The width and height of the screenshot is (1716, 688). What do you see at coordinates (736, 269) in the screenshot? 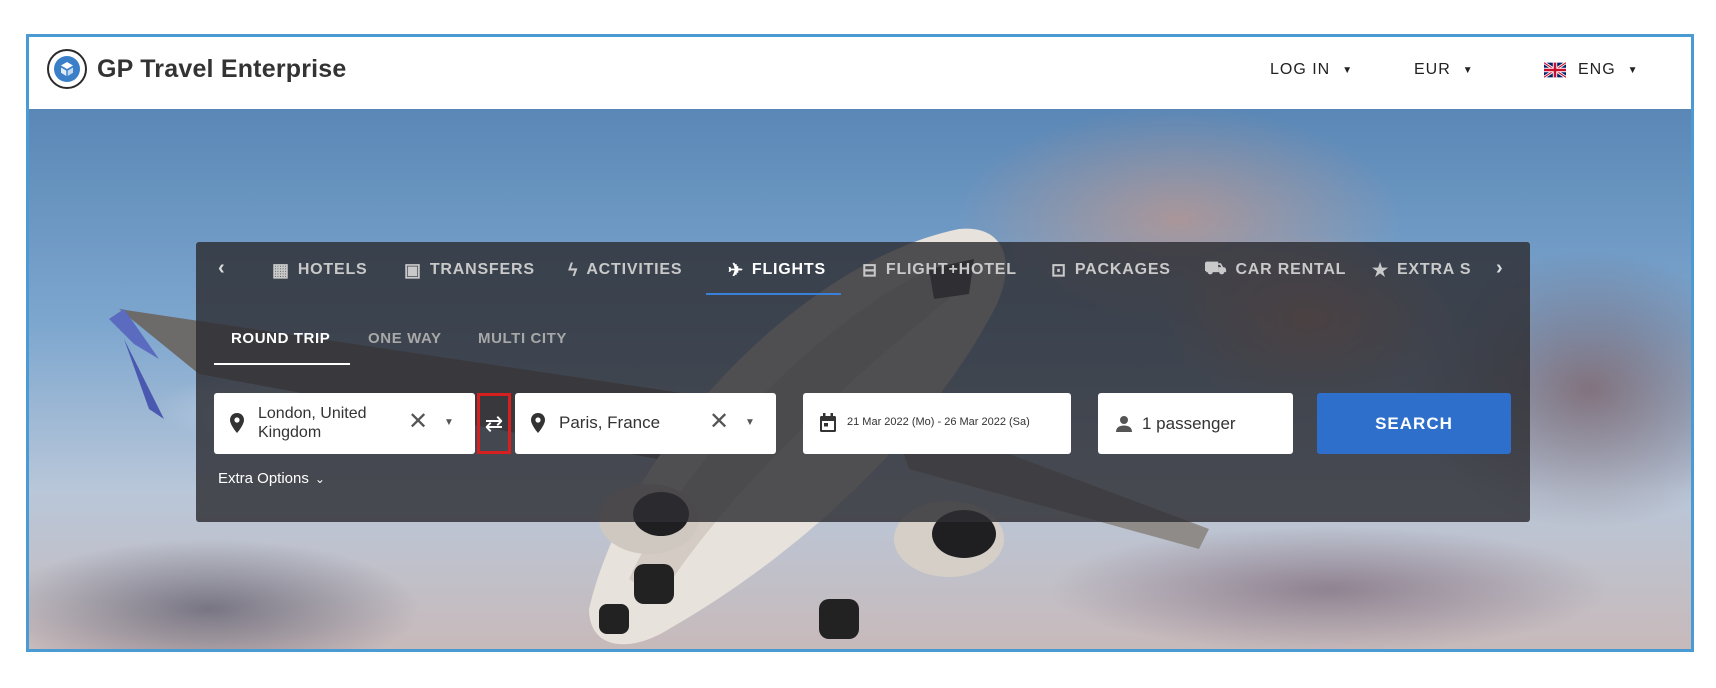
I see `airplane-icon: ✈` at bounding box center [736, 269].